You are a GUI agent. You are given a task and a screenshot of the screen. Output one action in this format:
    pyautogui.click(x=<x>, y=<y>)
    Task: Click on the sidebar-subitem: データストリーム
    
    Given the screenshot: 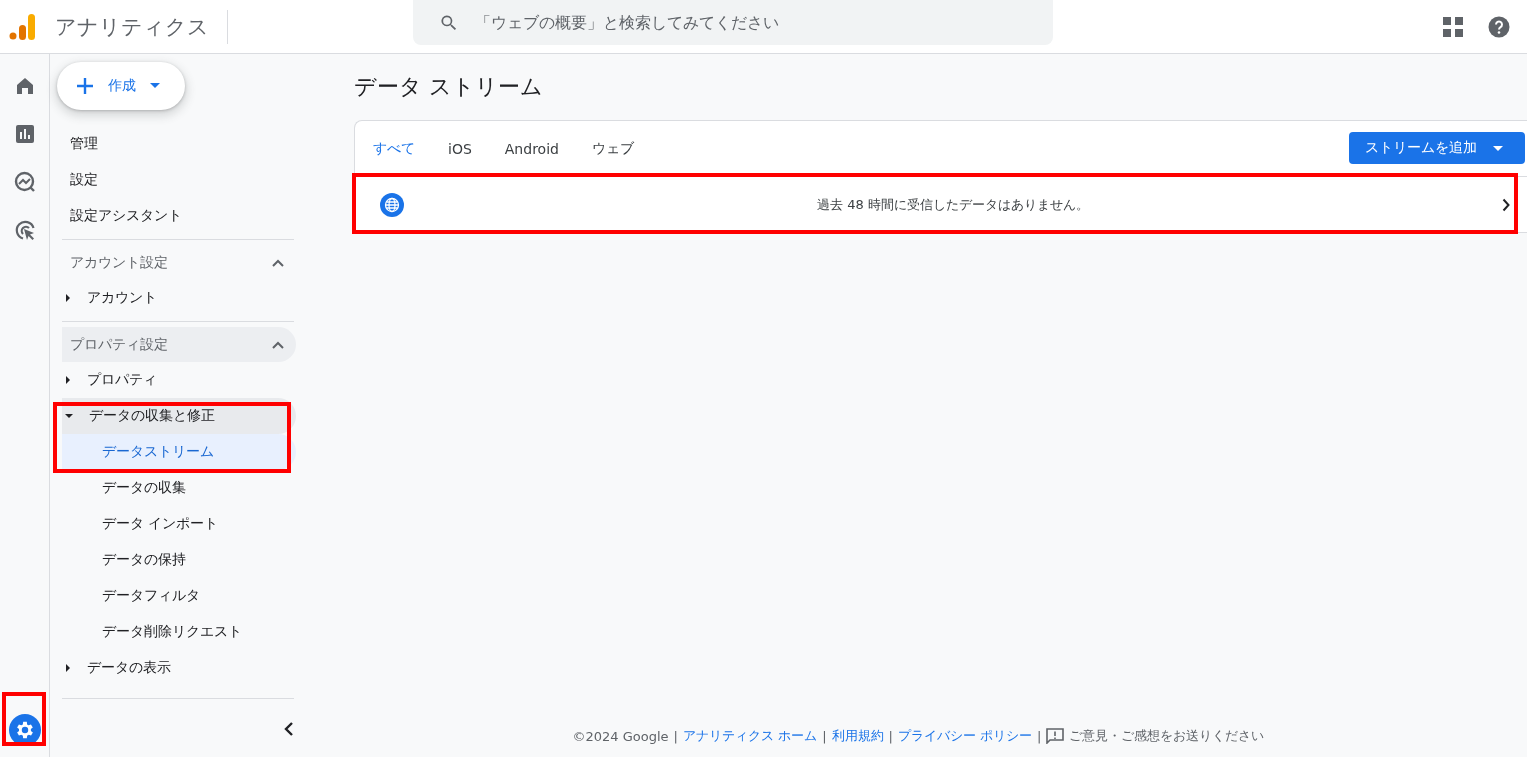 What is the action you would take?
    pyautogui.click(x=179, y=452)
    